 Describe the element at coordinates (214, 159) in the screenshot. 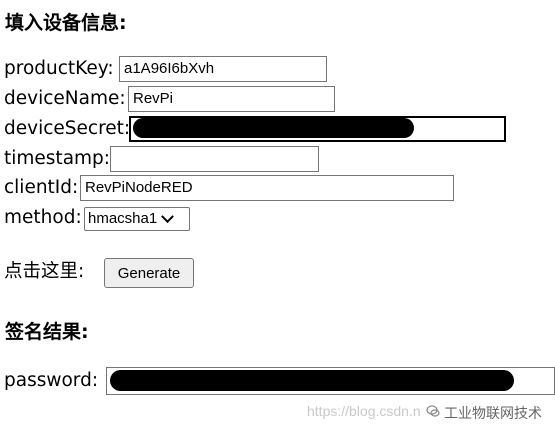

I see `timestamp-input` at that location.